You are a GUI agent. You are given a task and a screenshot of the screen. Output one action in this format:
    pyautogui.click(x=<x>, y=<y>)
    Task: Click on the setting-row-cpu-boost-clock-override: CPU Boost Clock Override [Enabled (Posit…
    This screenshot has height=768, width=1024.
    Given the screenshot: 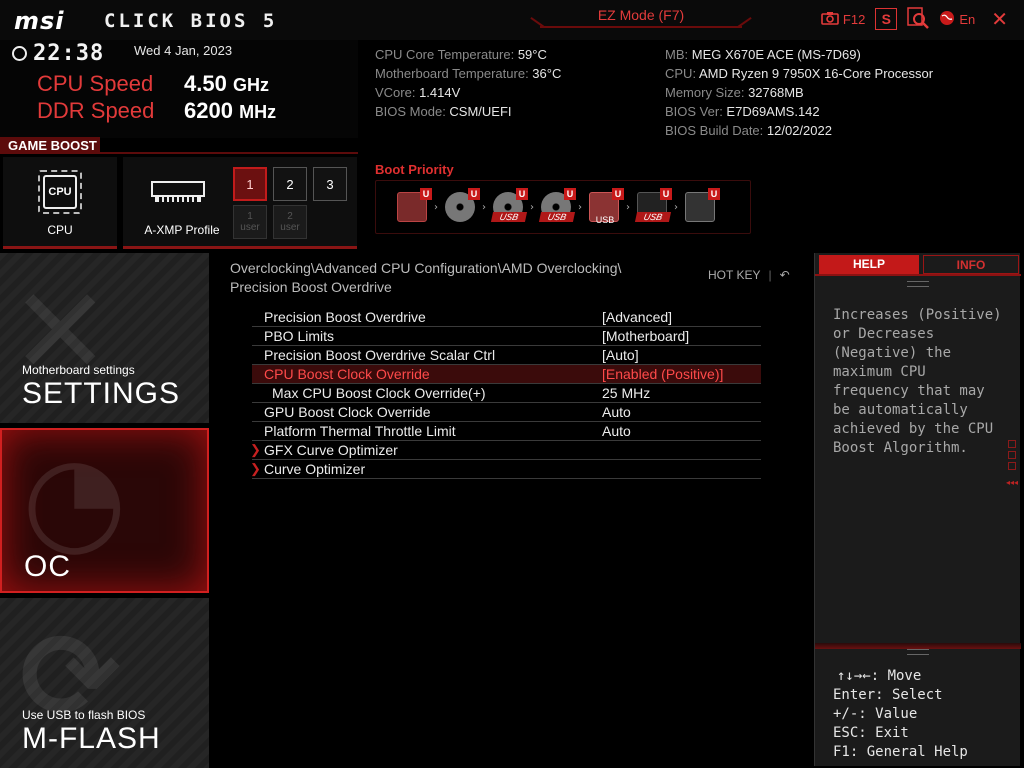 What is the action you would take?
    pyautogui.click(x=506, y=374)
    